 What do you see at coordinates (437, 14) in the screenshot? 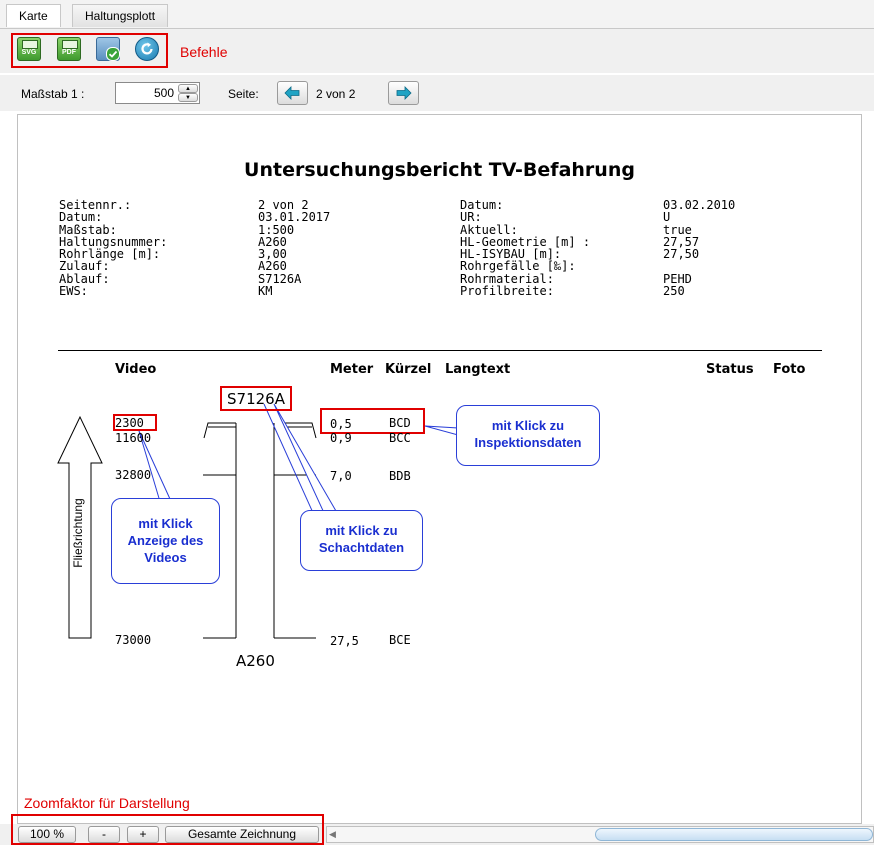
I see `tab-bar: Karte Haltungsplott` at bounding box center [437, 14].